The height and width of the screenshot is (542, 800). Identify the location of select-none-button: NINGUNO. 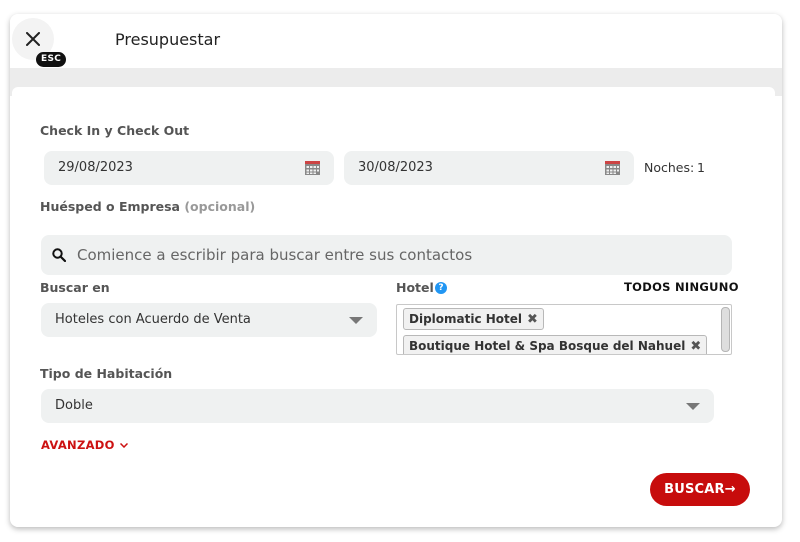
(707, 287).